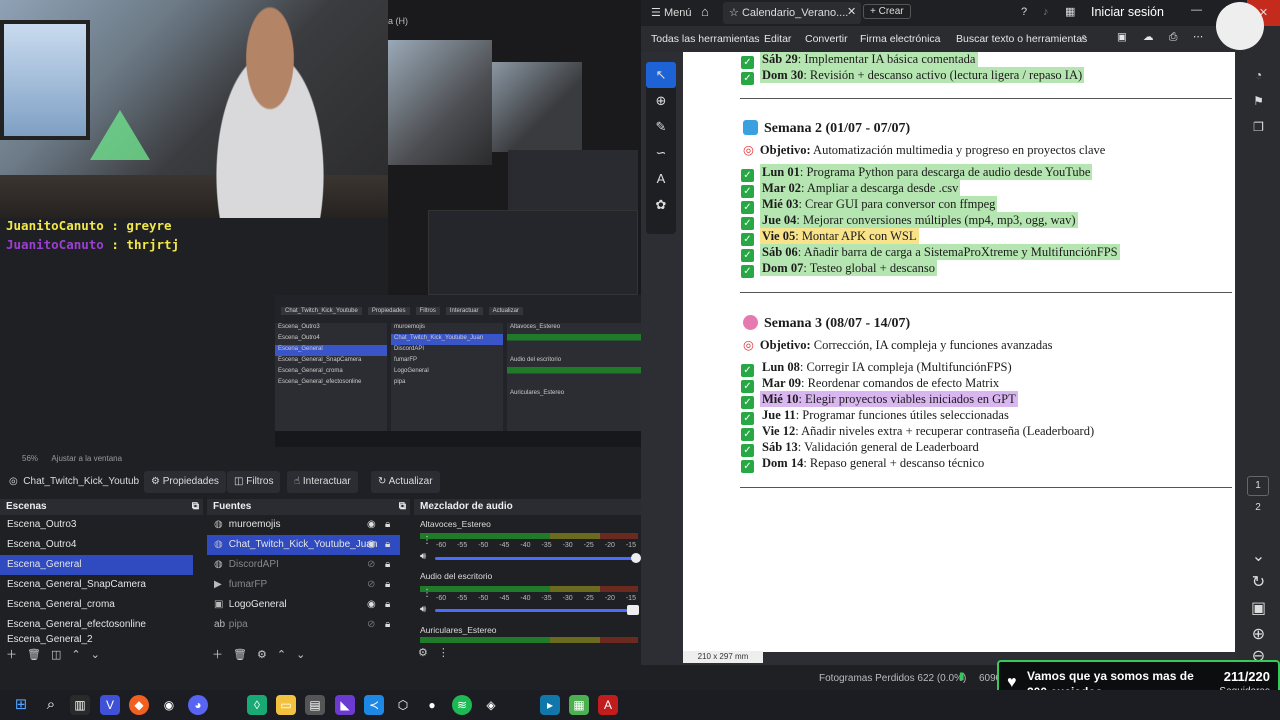 The width and height of the screenshot is (1280, 720). Describe the element at coordinates (1024, 12) in the screenshot. I see `help-icon: ?` at that location.